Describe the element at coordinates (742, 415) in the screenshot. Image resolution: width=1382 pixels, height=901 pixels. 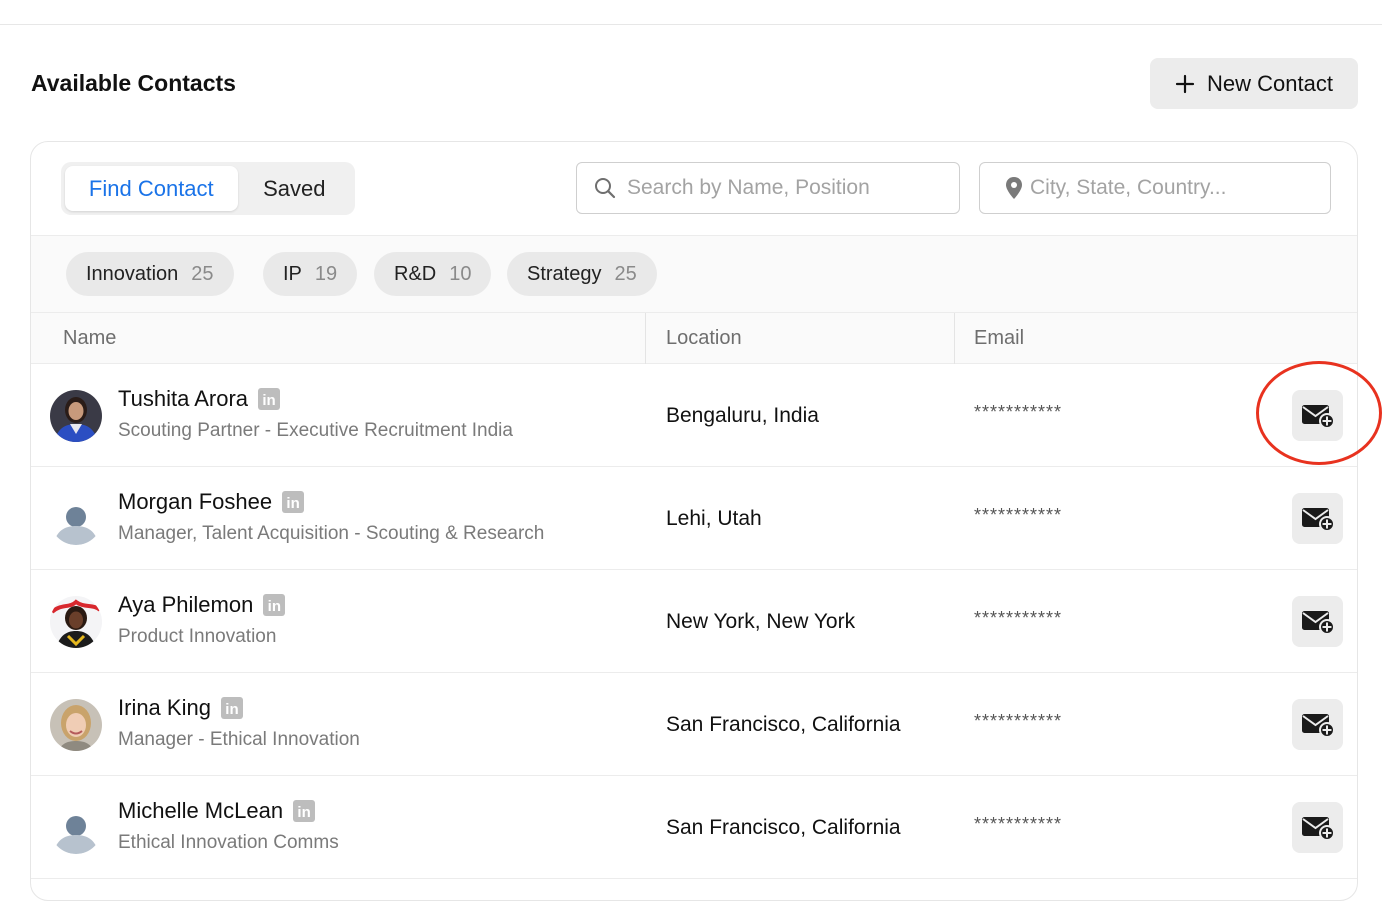
I see `contact-location: Bengaluru, India` at that location.